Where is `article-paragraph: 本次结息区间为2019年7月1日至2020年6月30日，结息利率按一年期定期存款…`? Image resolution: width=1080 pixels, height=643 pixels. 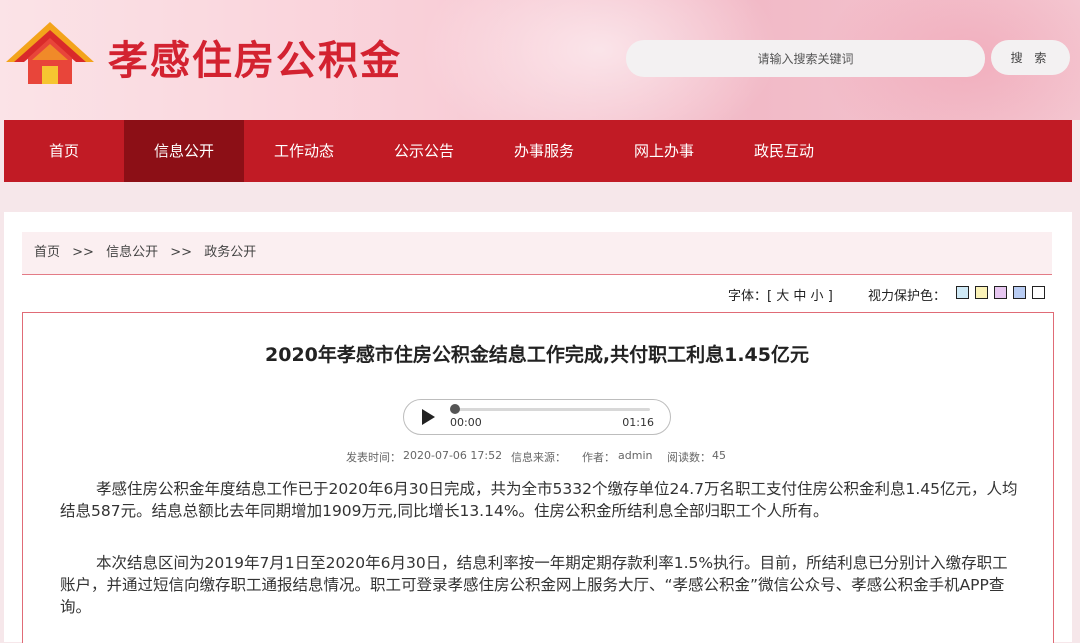 article-paragraph: 本次结息区间为2019年7月1日至2020年6月30日，结息利率按一年期定期存款… is located at coordinates (540, 585).